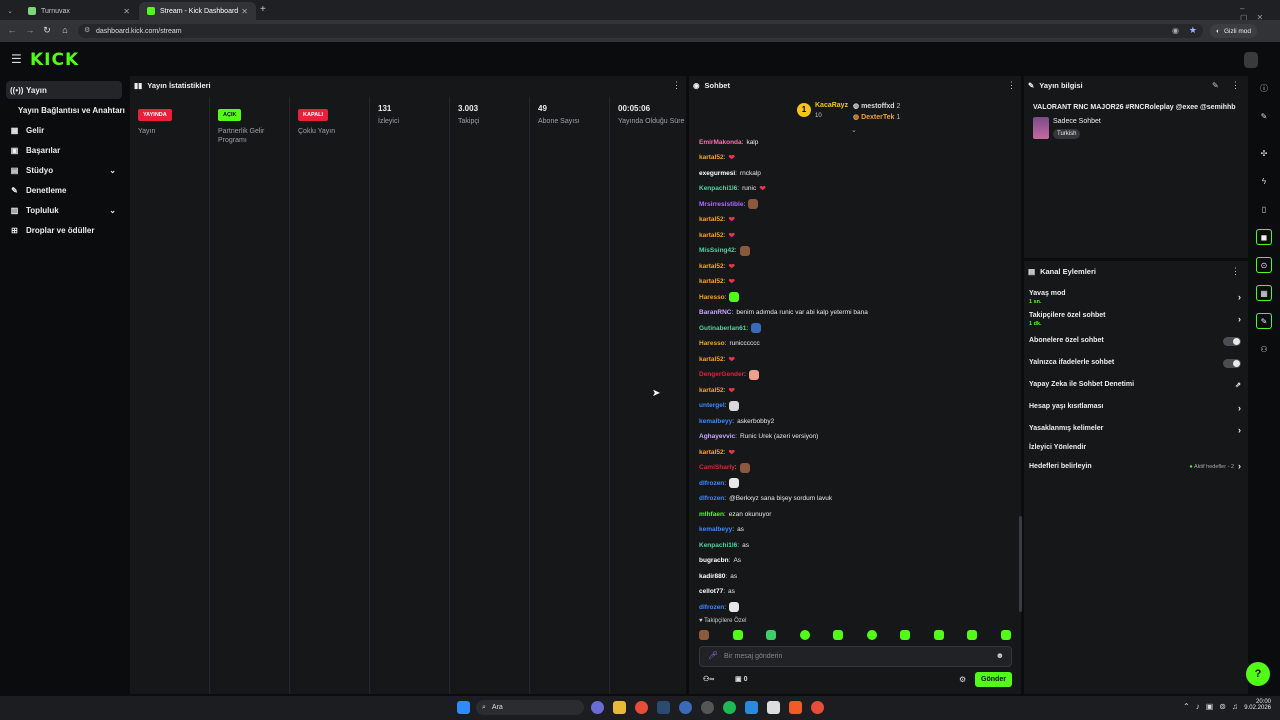  I want to click on tab-search-icon: ⌄, so click(10, 11).